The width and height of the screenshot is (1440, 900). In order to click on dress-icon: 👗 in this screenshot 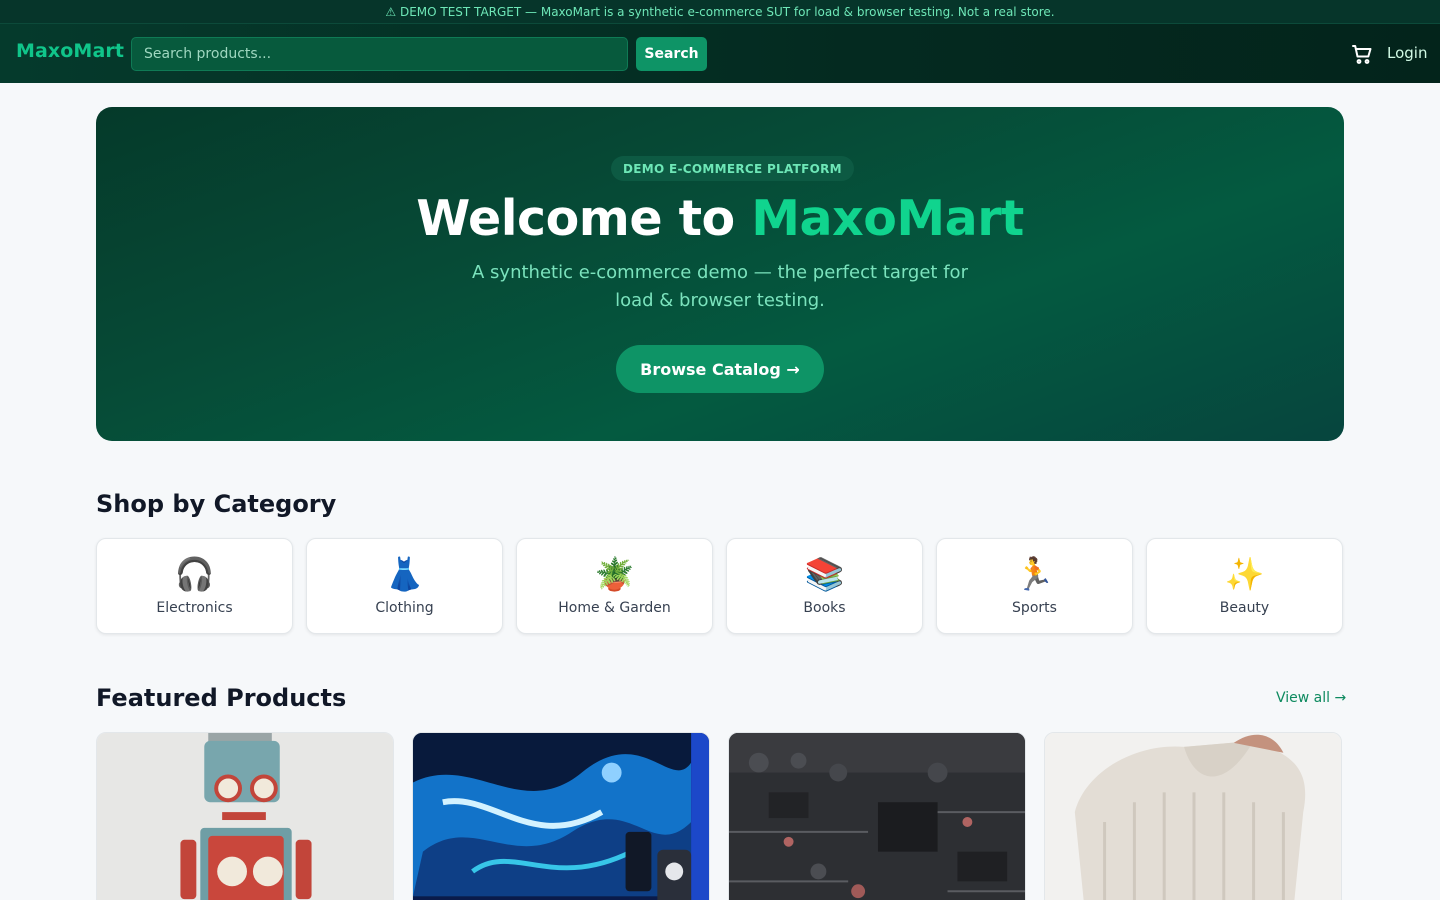, I will do `click(404, 574)`.